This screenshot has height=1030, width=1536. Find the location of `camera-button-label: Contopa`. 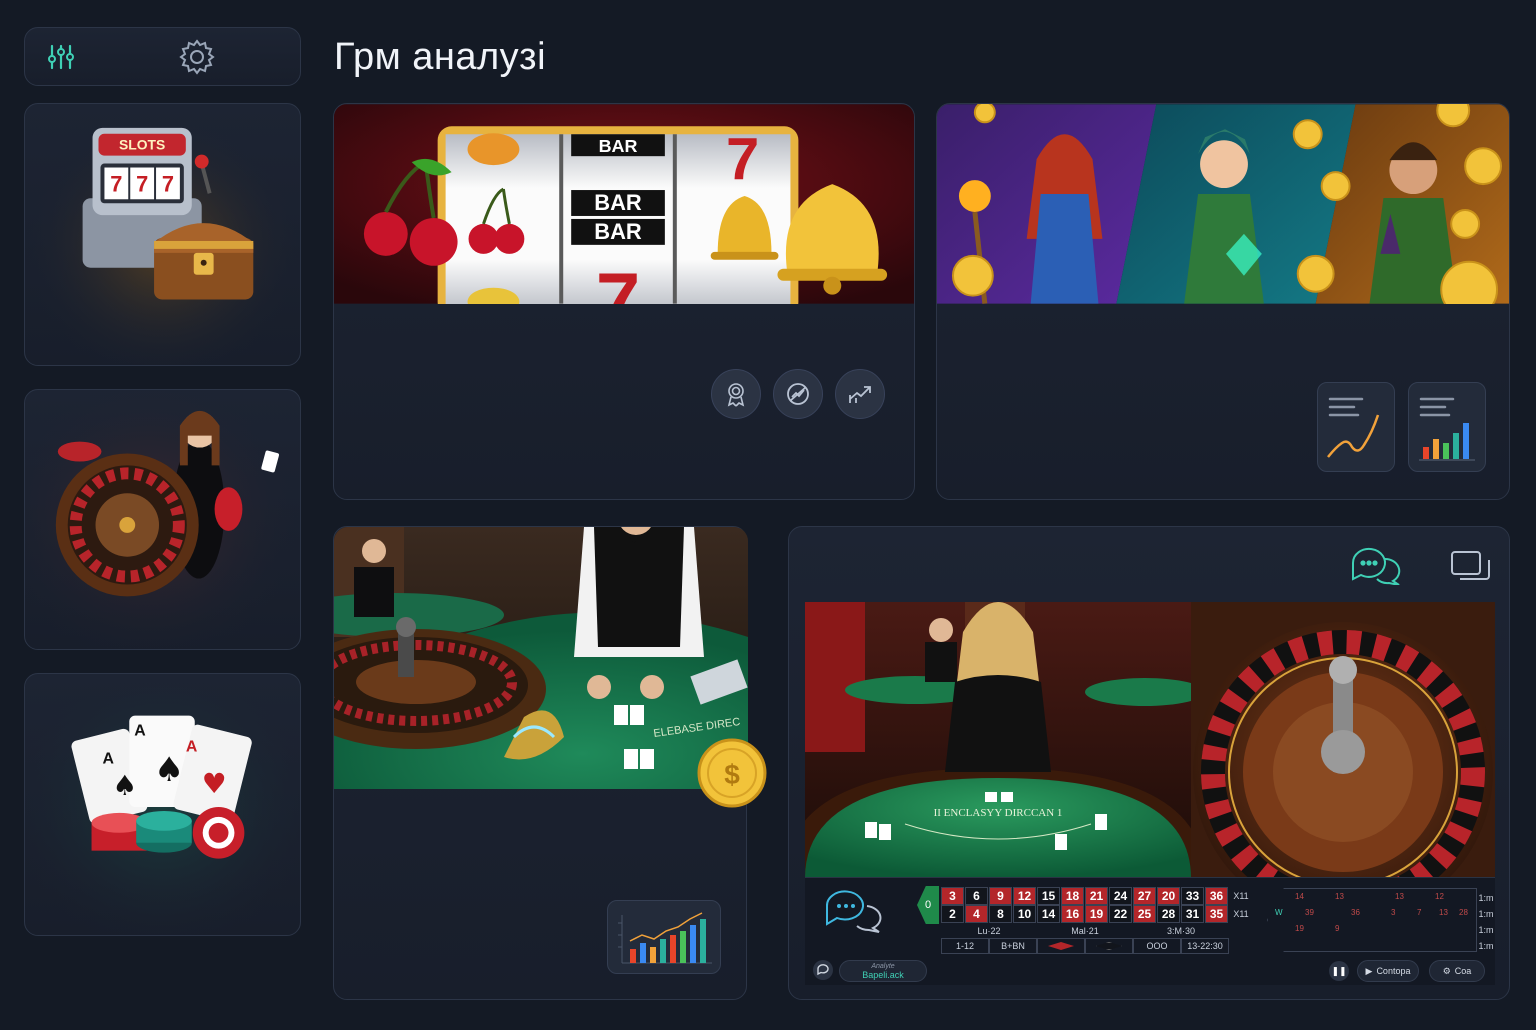

camera-button-label: Contopa is located at coordinates (1393, 971).